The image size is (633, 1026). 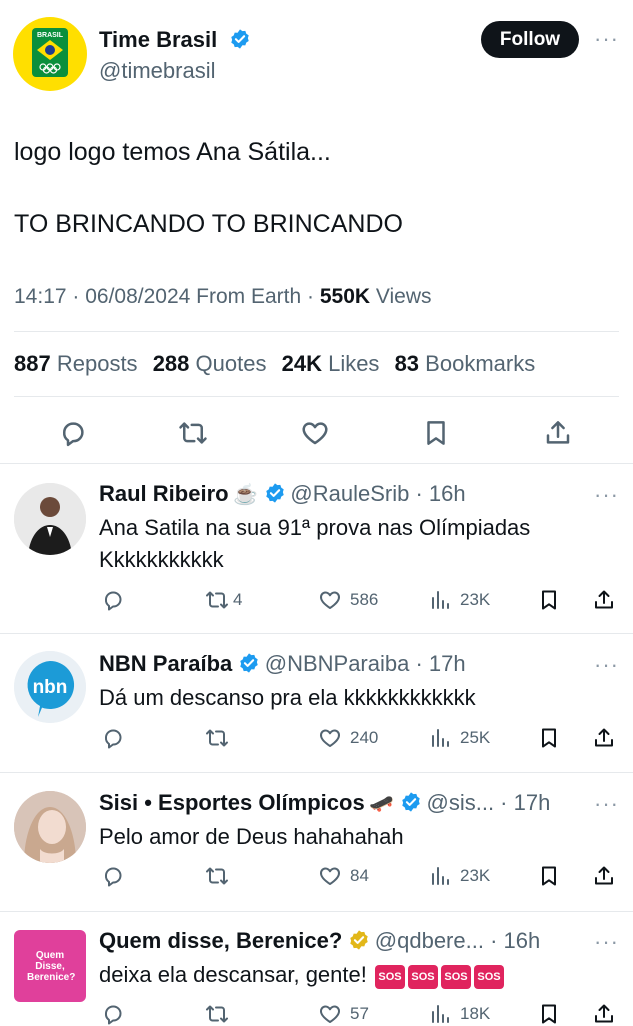 What do you see at coordinates (238, 599) in the screenshot?
I see `repost-count: 4` at bounding box center [238, 599].